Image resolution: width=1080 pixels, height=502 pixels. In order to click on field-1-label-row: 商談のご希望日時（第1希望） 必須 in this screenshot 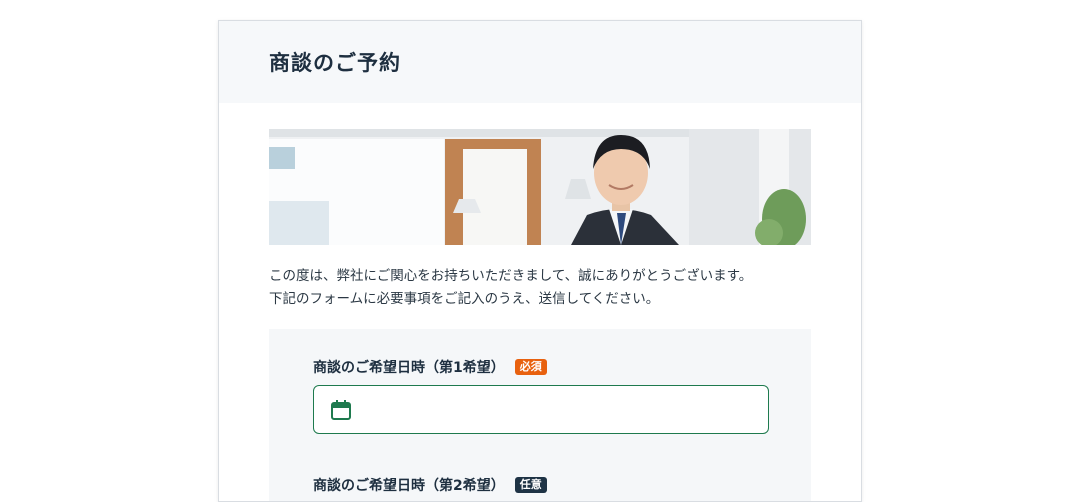, I will do `click(430, 367)`.